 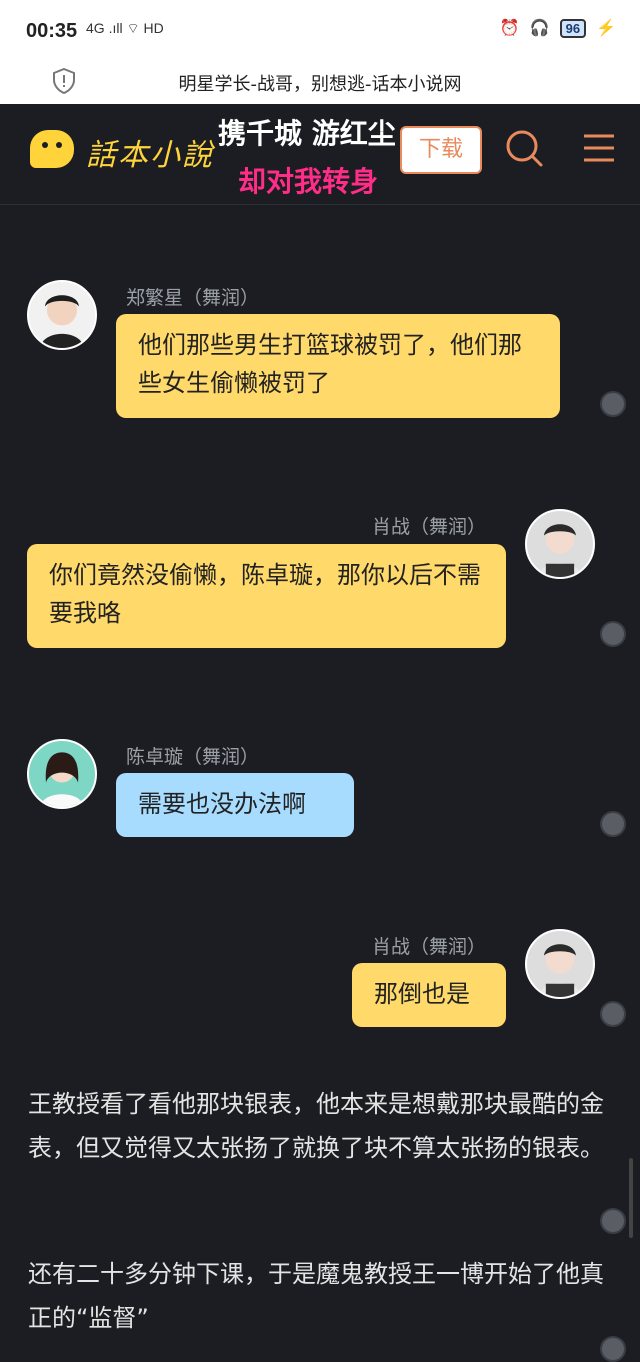 I want to click on signal-icon: 4G .ıll ⌔ HD, so click(x=125, y=28).